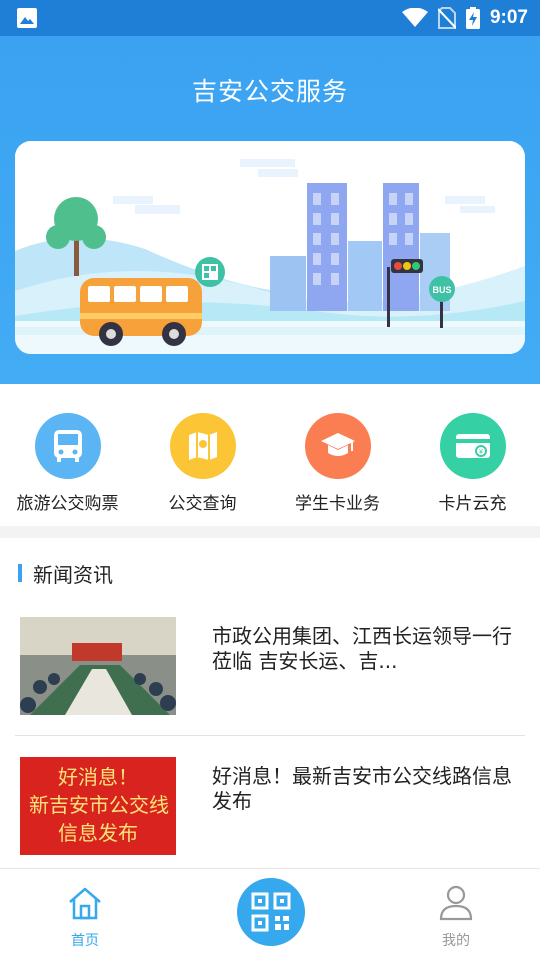  Describe the element at coordinates (270, 735) in the screenshot. I see `news-divider` at that location.